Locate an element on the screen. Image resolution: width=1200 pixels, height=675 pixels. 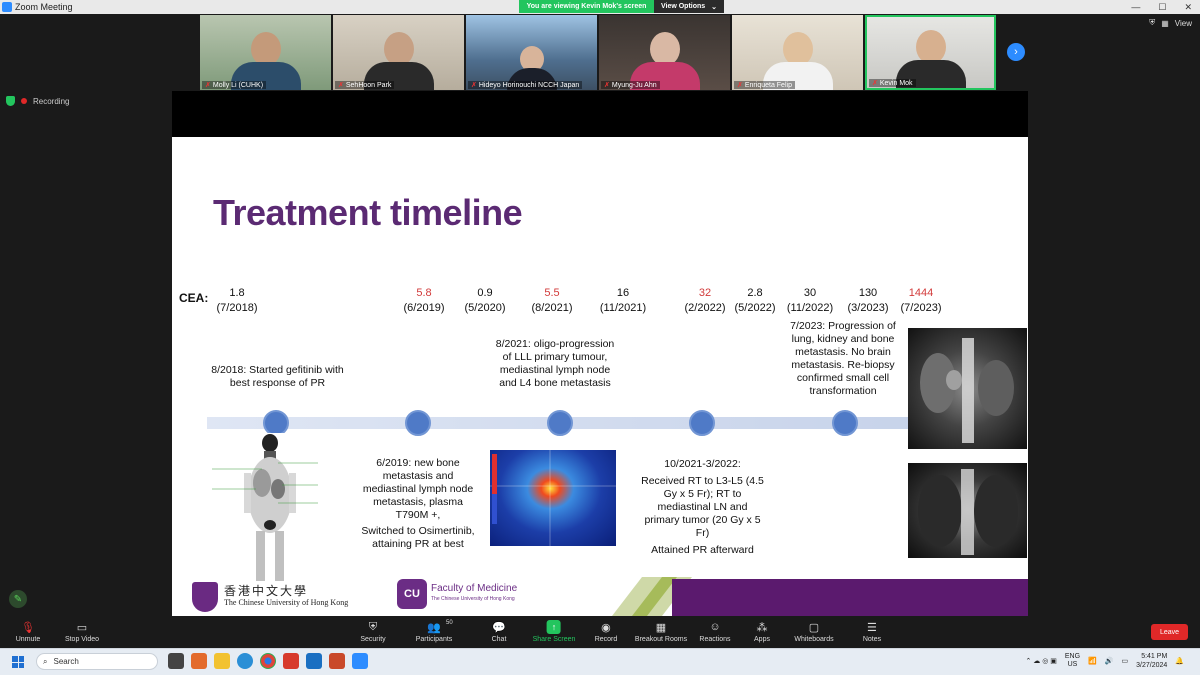
participants-label: Participants is located at coordinates (434, 639).